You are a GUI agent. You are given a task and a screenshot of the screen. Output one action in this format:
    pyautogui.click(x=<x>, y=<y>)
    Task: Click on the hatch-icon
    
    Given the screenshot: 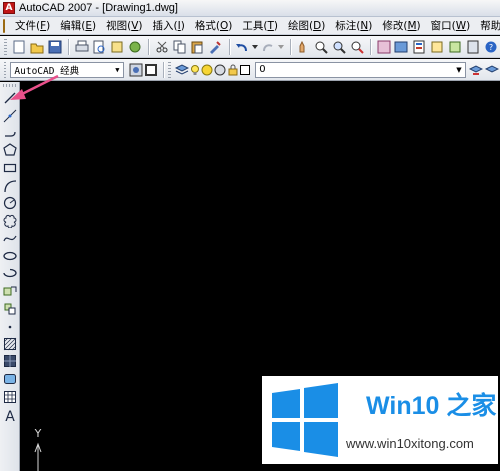 What is the action you would take?
    pyautogui.click(x=10, y=344)
    